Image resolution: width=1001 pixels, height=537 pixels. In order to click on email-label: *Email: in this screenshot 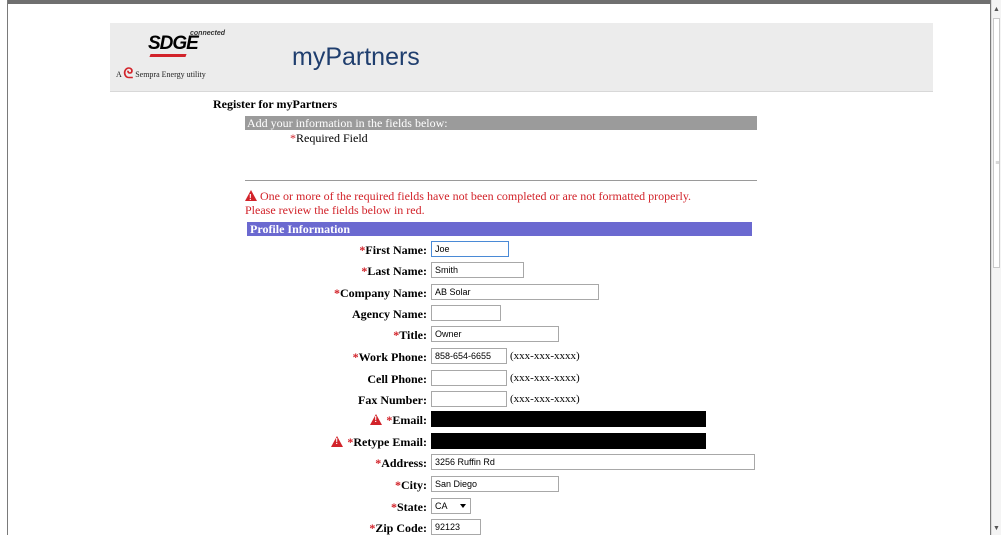, I will do `click(398, 420)`.